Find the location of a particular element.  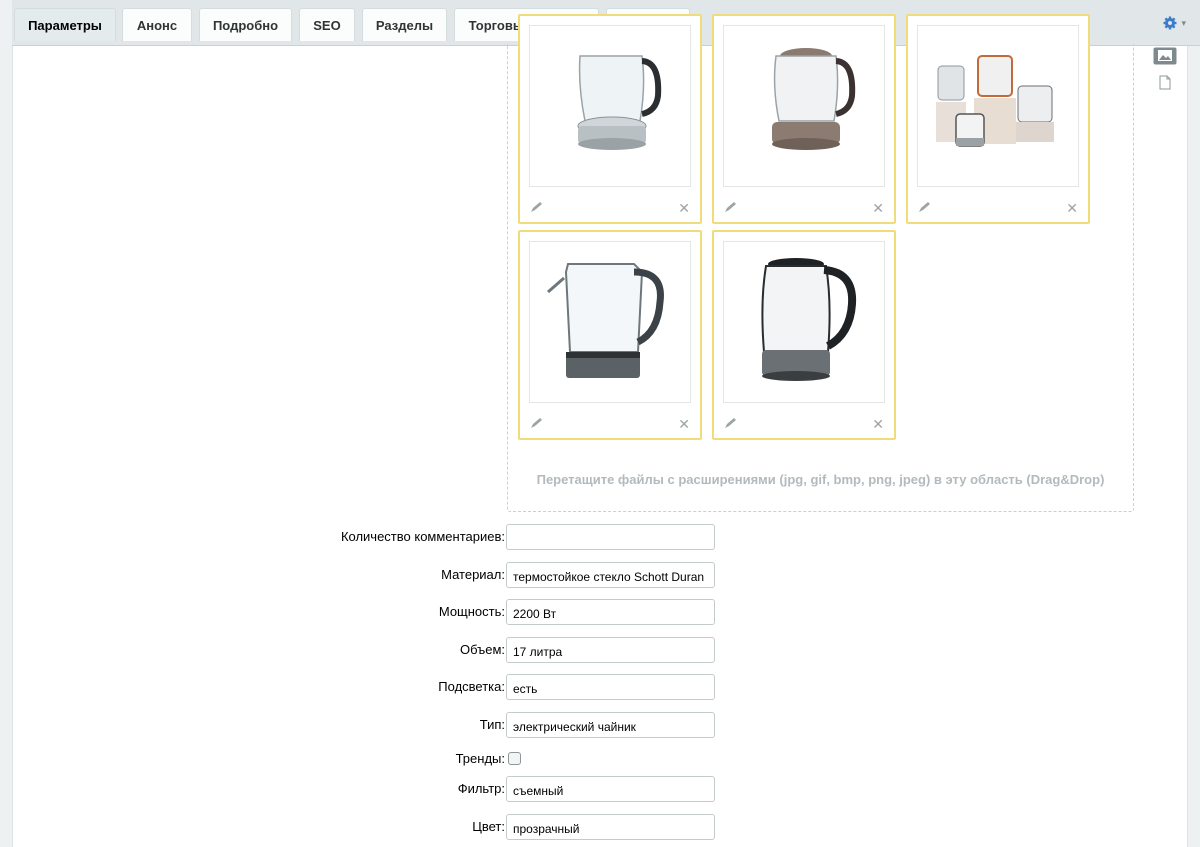

field-label: Тренды: is located at coordinates (480, 758).